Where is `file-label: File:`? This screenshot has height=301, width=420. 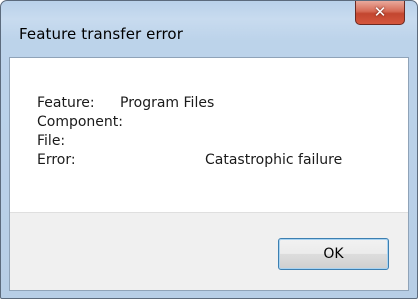
file-label: File: is located at coordinates (51, 141).